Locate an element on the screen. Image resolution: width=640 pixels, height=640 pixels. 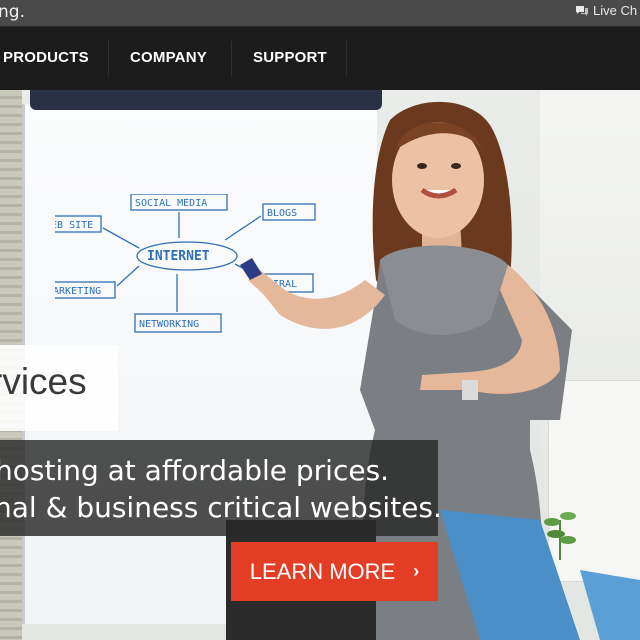
nav-item-products: PRODUCTS is located at coordinates (46, 59).